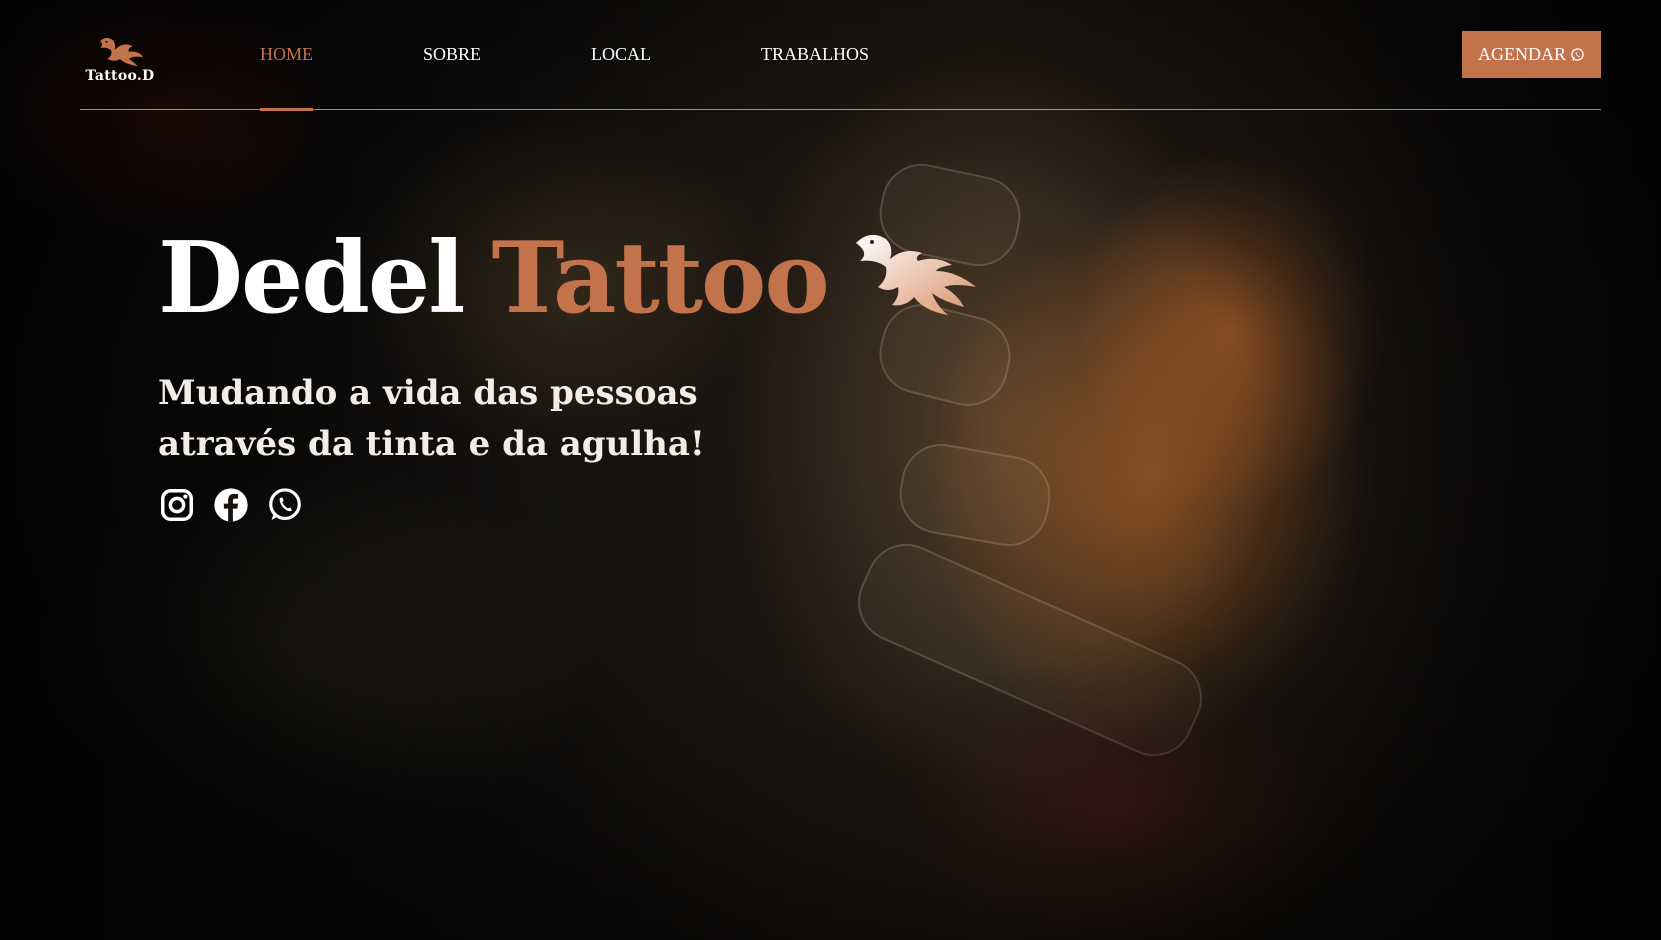 The width and height of the screenshot is (1661, 940). I want to click on facebook-icon, so click(231, 505).